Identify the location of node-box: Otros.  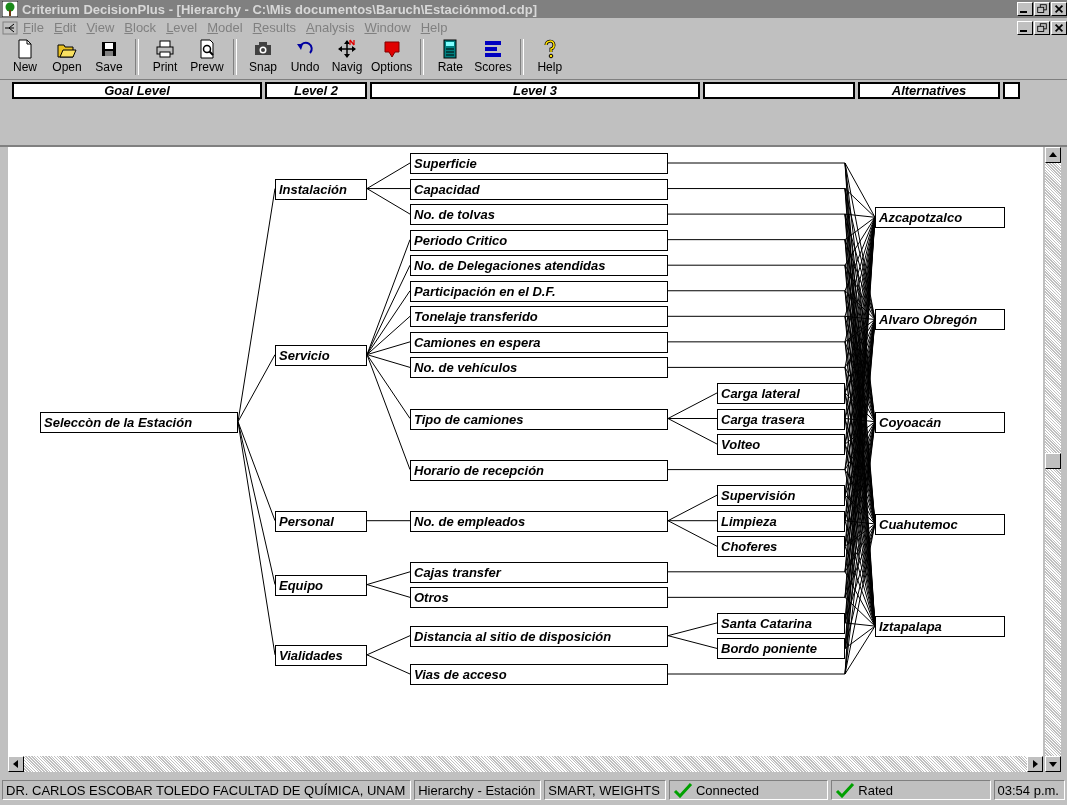
(539, 598).